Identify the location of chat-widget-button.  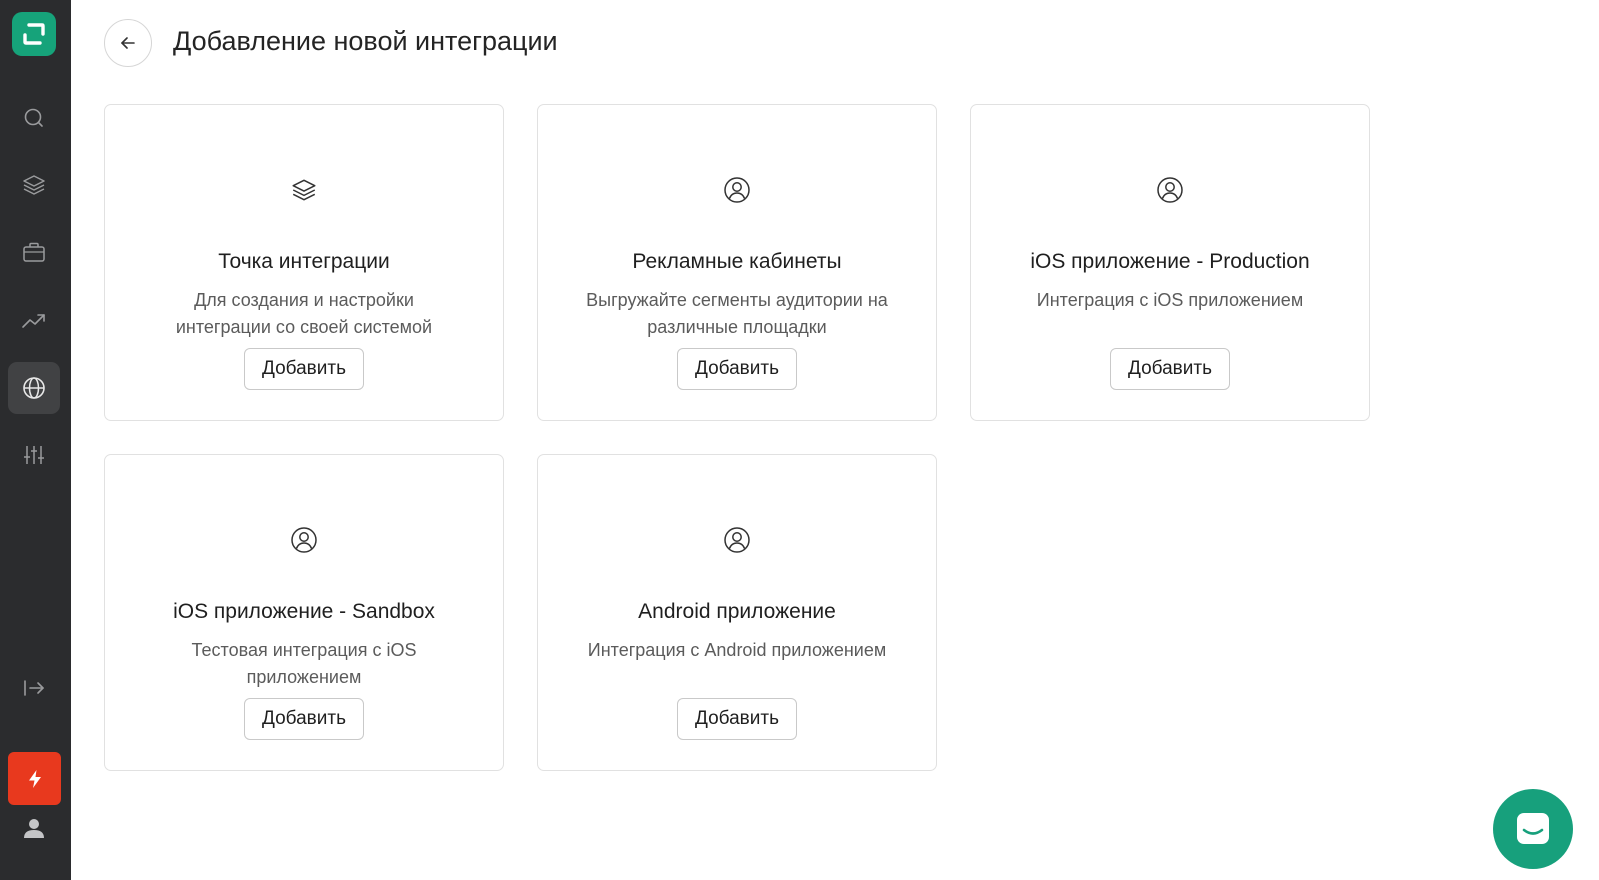
(1533, 829).